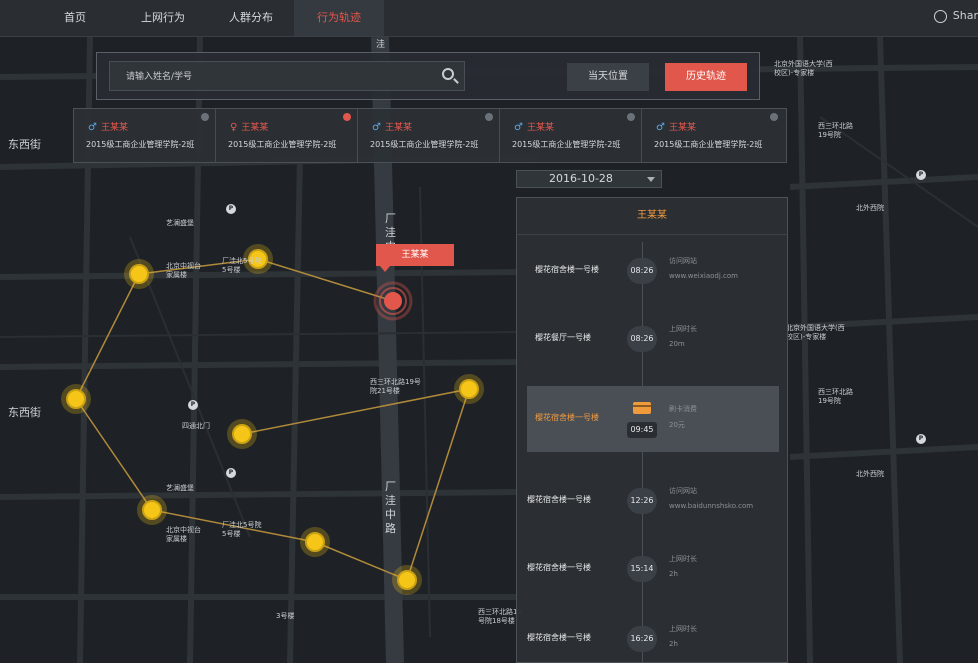 The height and width of the screenshot is (663, 978). Describe the element at coordinates (234, 127) in the screenshot. I see `female-icon: ♀` at that location.